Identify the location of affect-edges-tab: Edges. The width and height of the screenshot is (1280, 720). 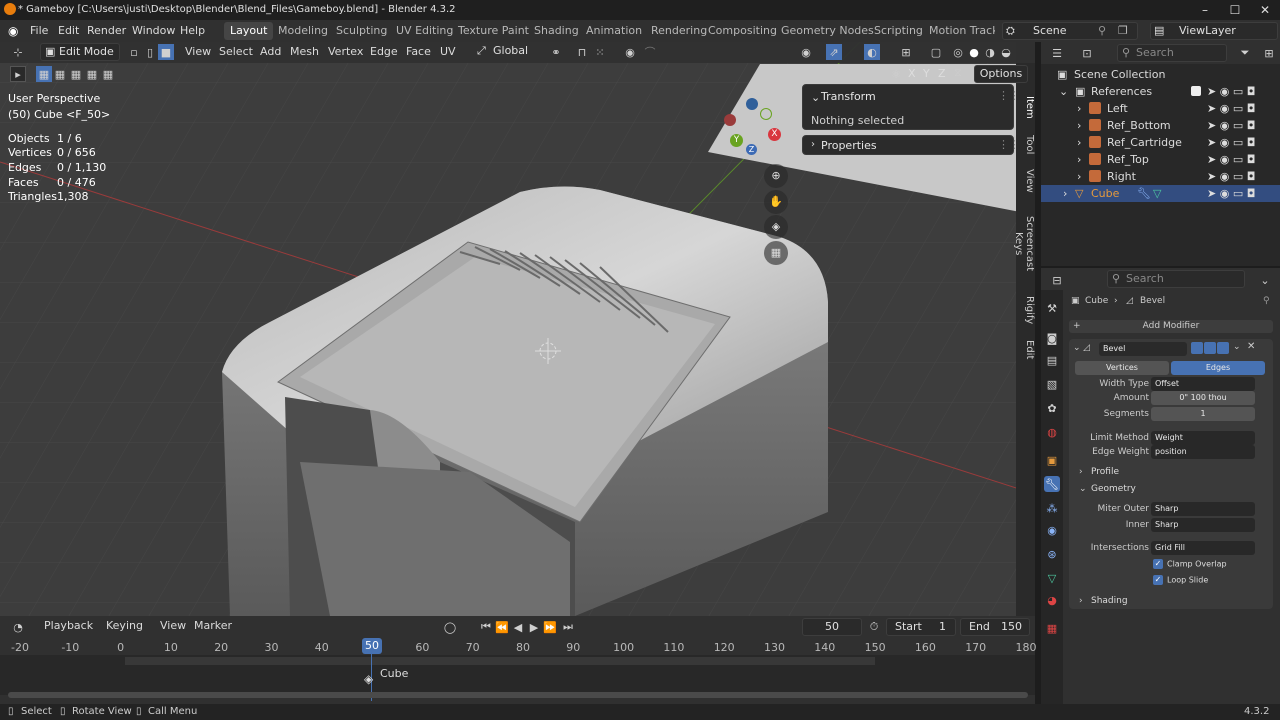
(1218, 368).